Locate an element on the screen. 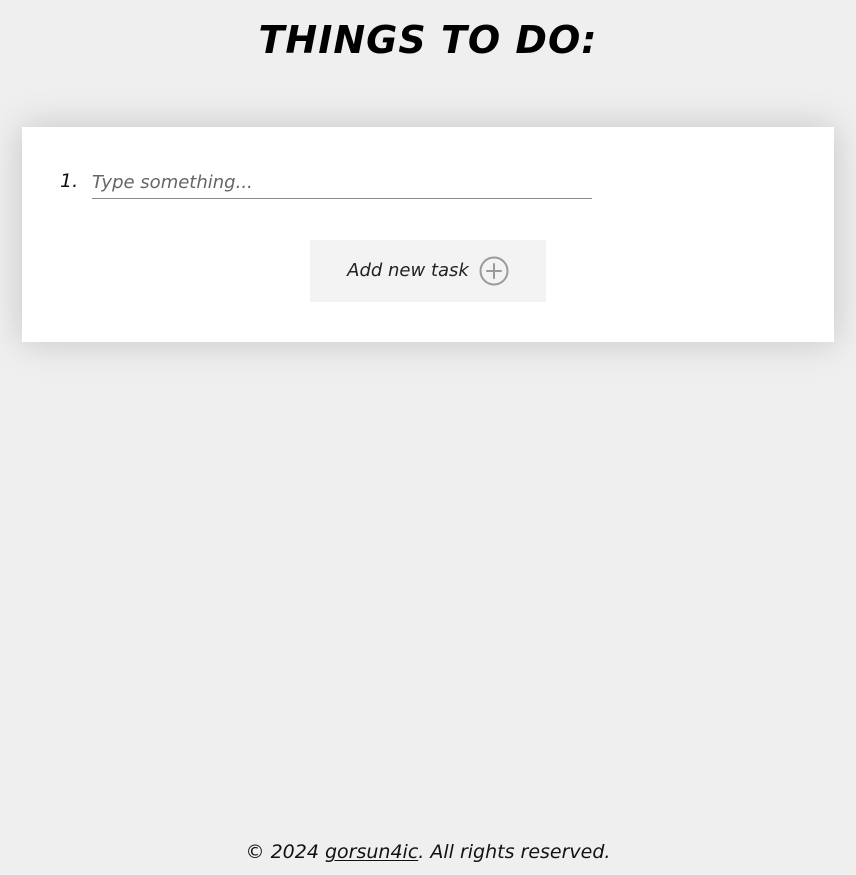  add-task-button: Add new task is located at coordinates (428, 271).